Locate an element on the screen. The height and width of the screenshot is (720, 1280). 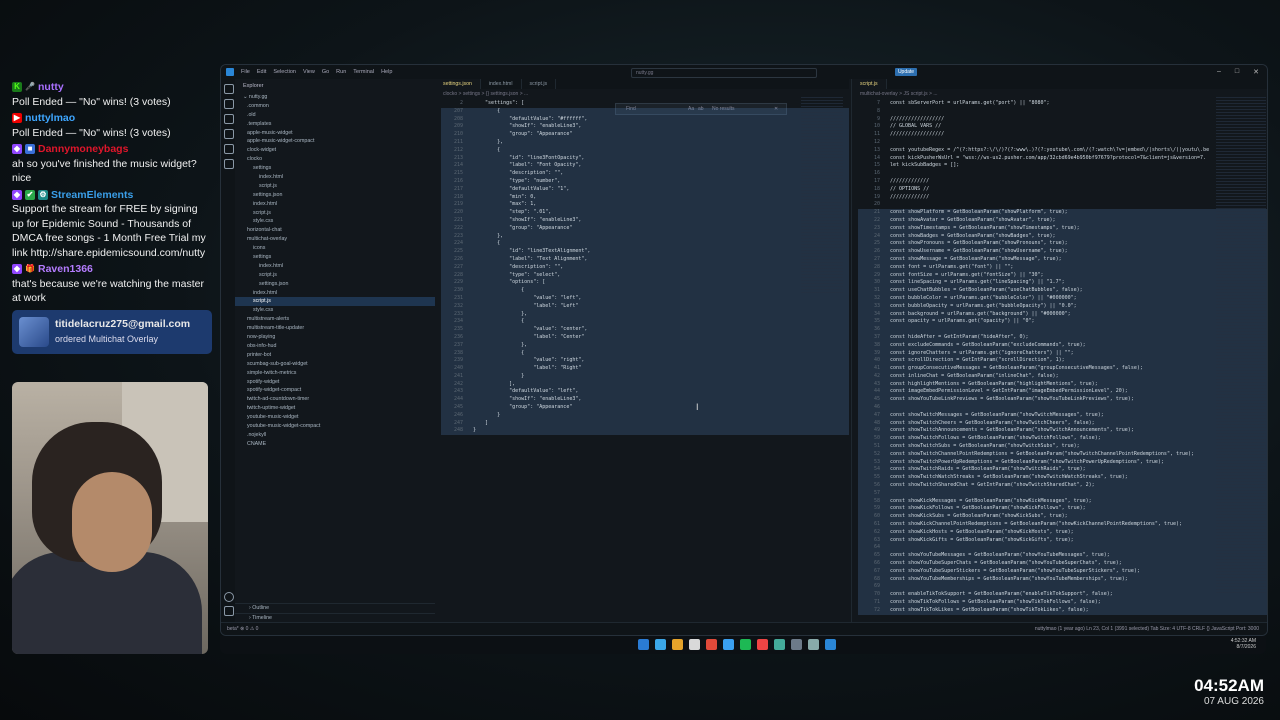
minimize-icon: – is located at coordinates (1219, 72).